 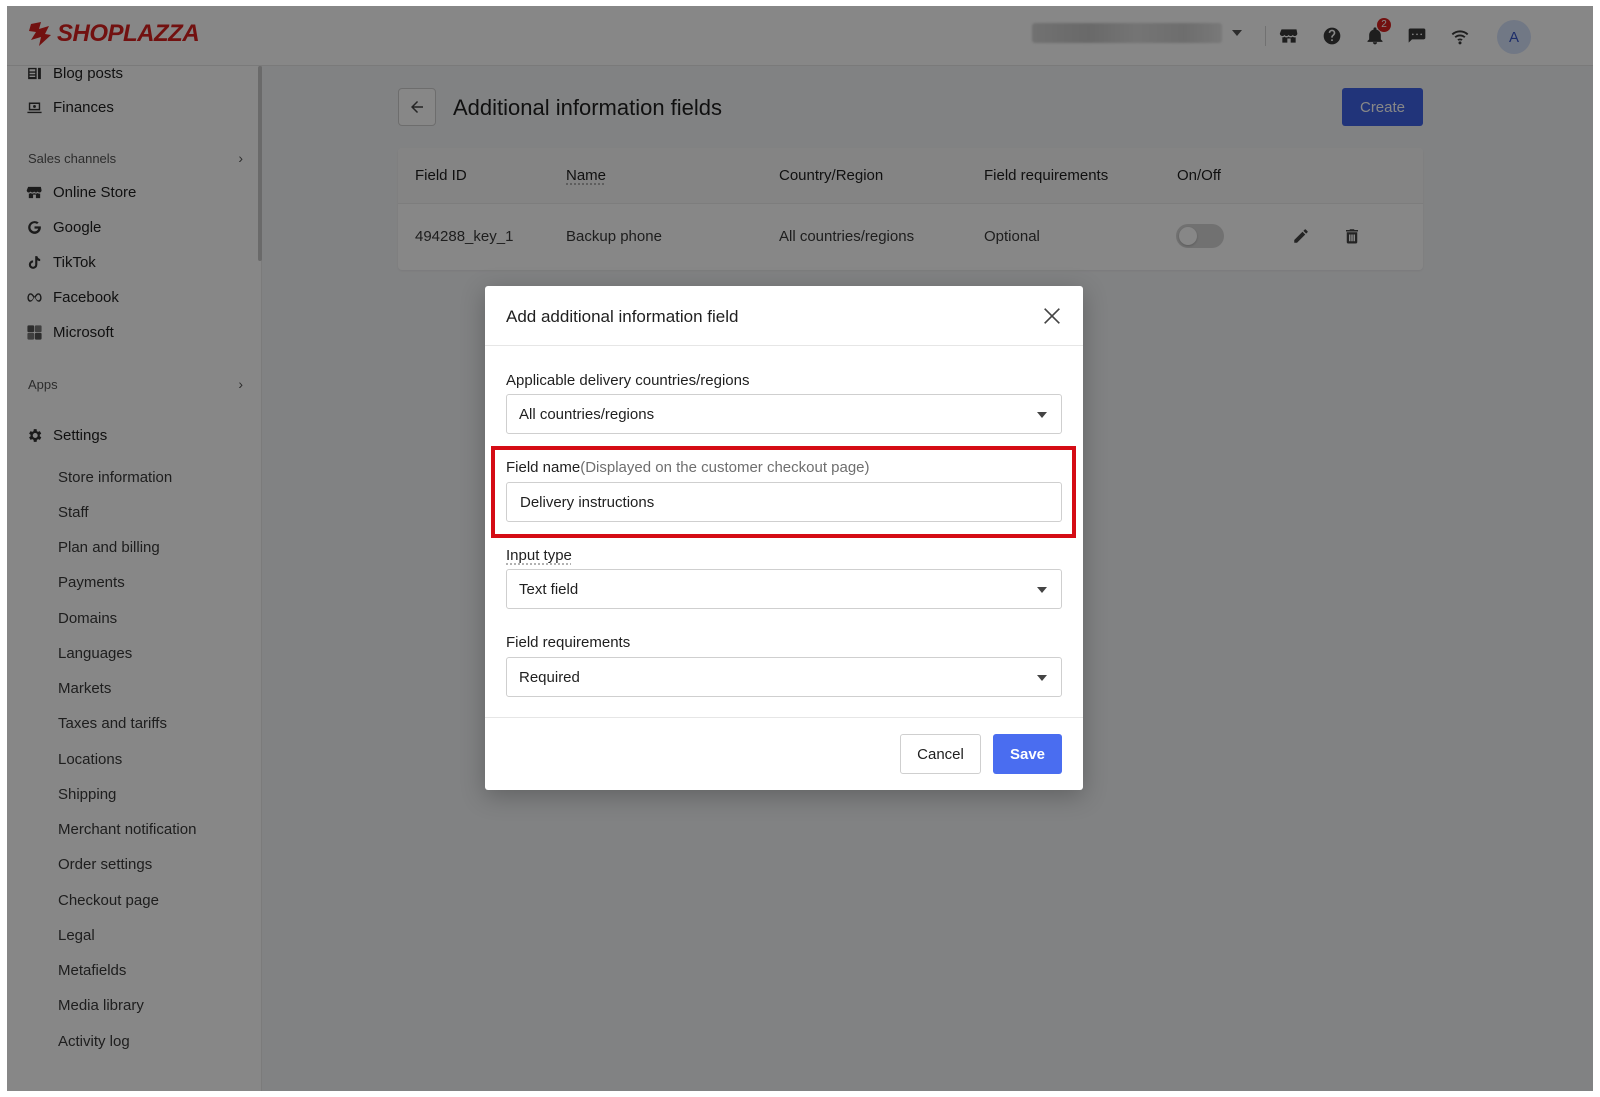 What do you see at coordinates (1027, 754) in the screenshot?
I see `save-button: Save` at bounding box center [1027, 754].